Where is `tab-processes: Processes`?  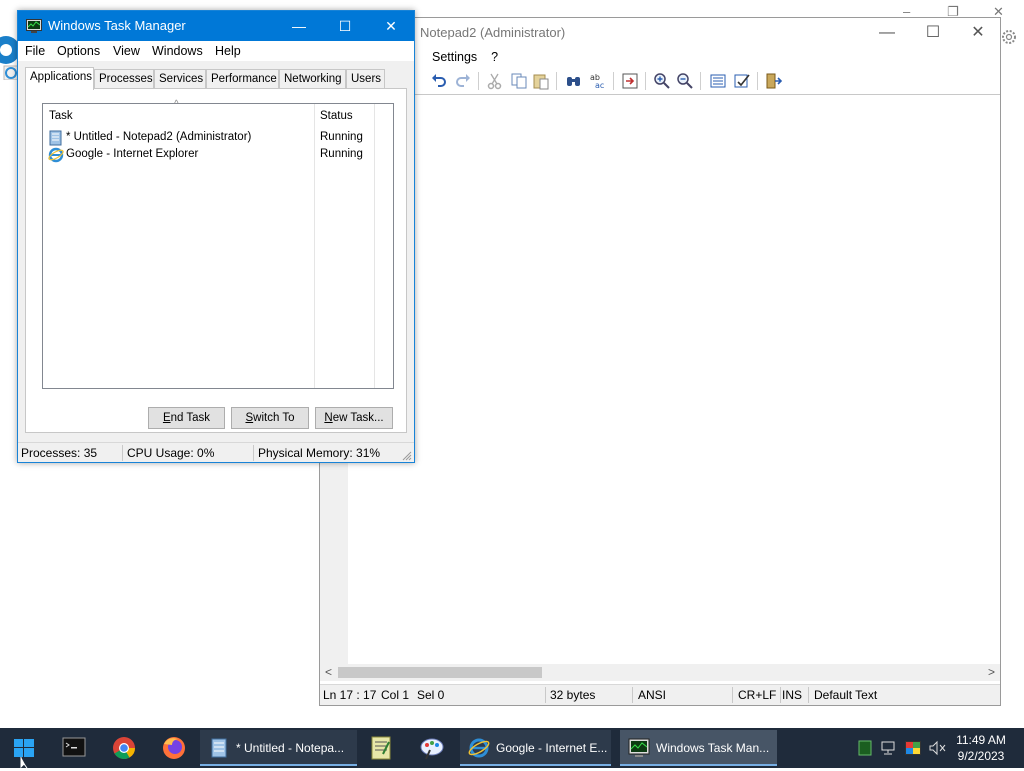 tab-processes: Processes is located at coordinates (124, 79).